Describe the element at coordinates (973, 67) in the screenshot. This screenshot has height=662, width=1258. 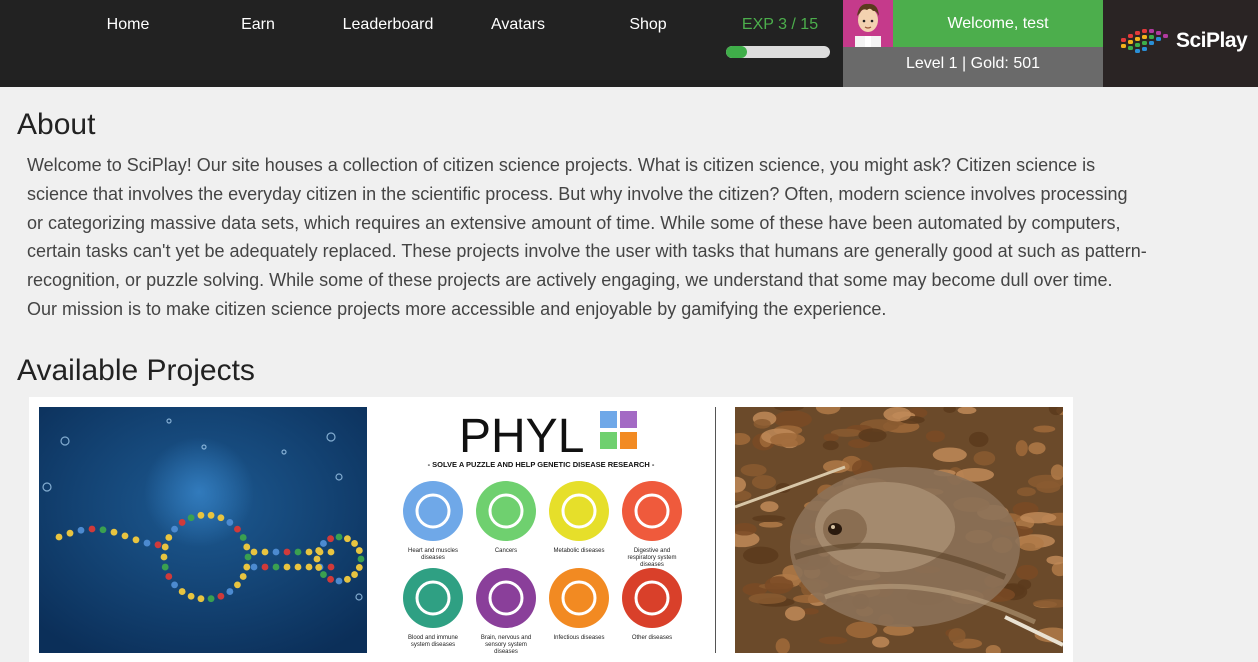
I see `user-stats: Level 1 | Gold: 501` at that location.